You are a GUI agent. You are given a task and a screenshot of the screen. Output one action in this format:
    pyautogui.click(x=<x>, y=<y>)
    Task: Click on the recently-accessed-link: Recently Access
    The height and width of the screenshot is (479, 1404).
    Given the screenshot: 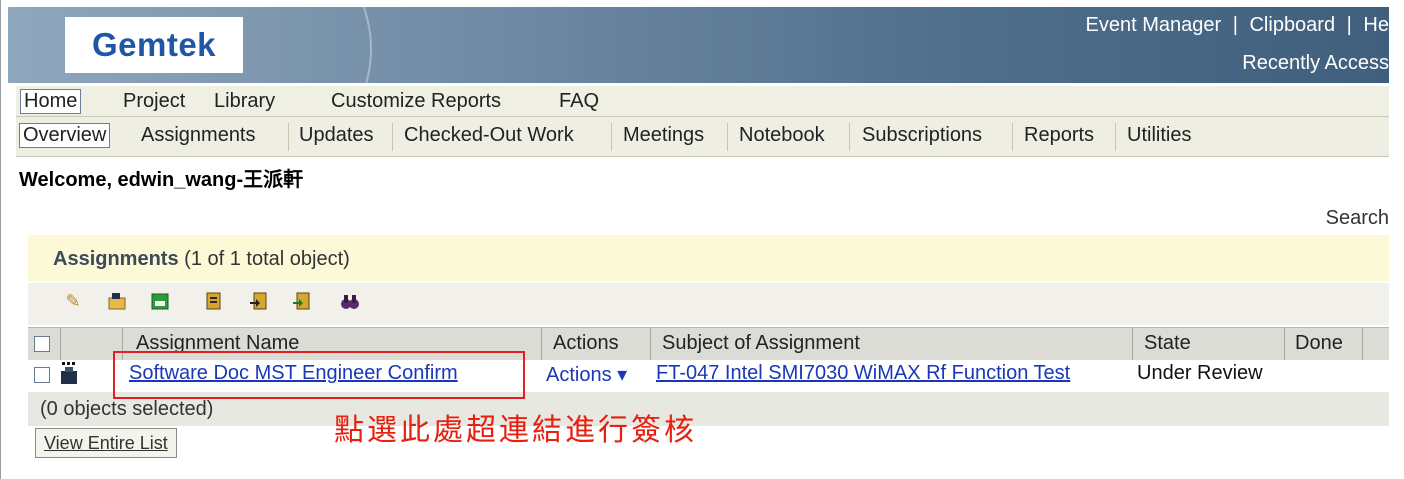 What is the action you would take?
    pyautogui.click(x=1315, y=63)
    